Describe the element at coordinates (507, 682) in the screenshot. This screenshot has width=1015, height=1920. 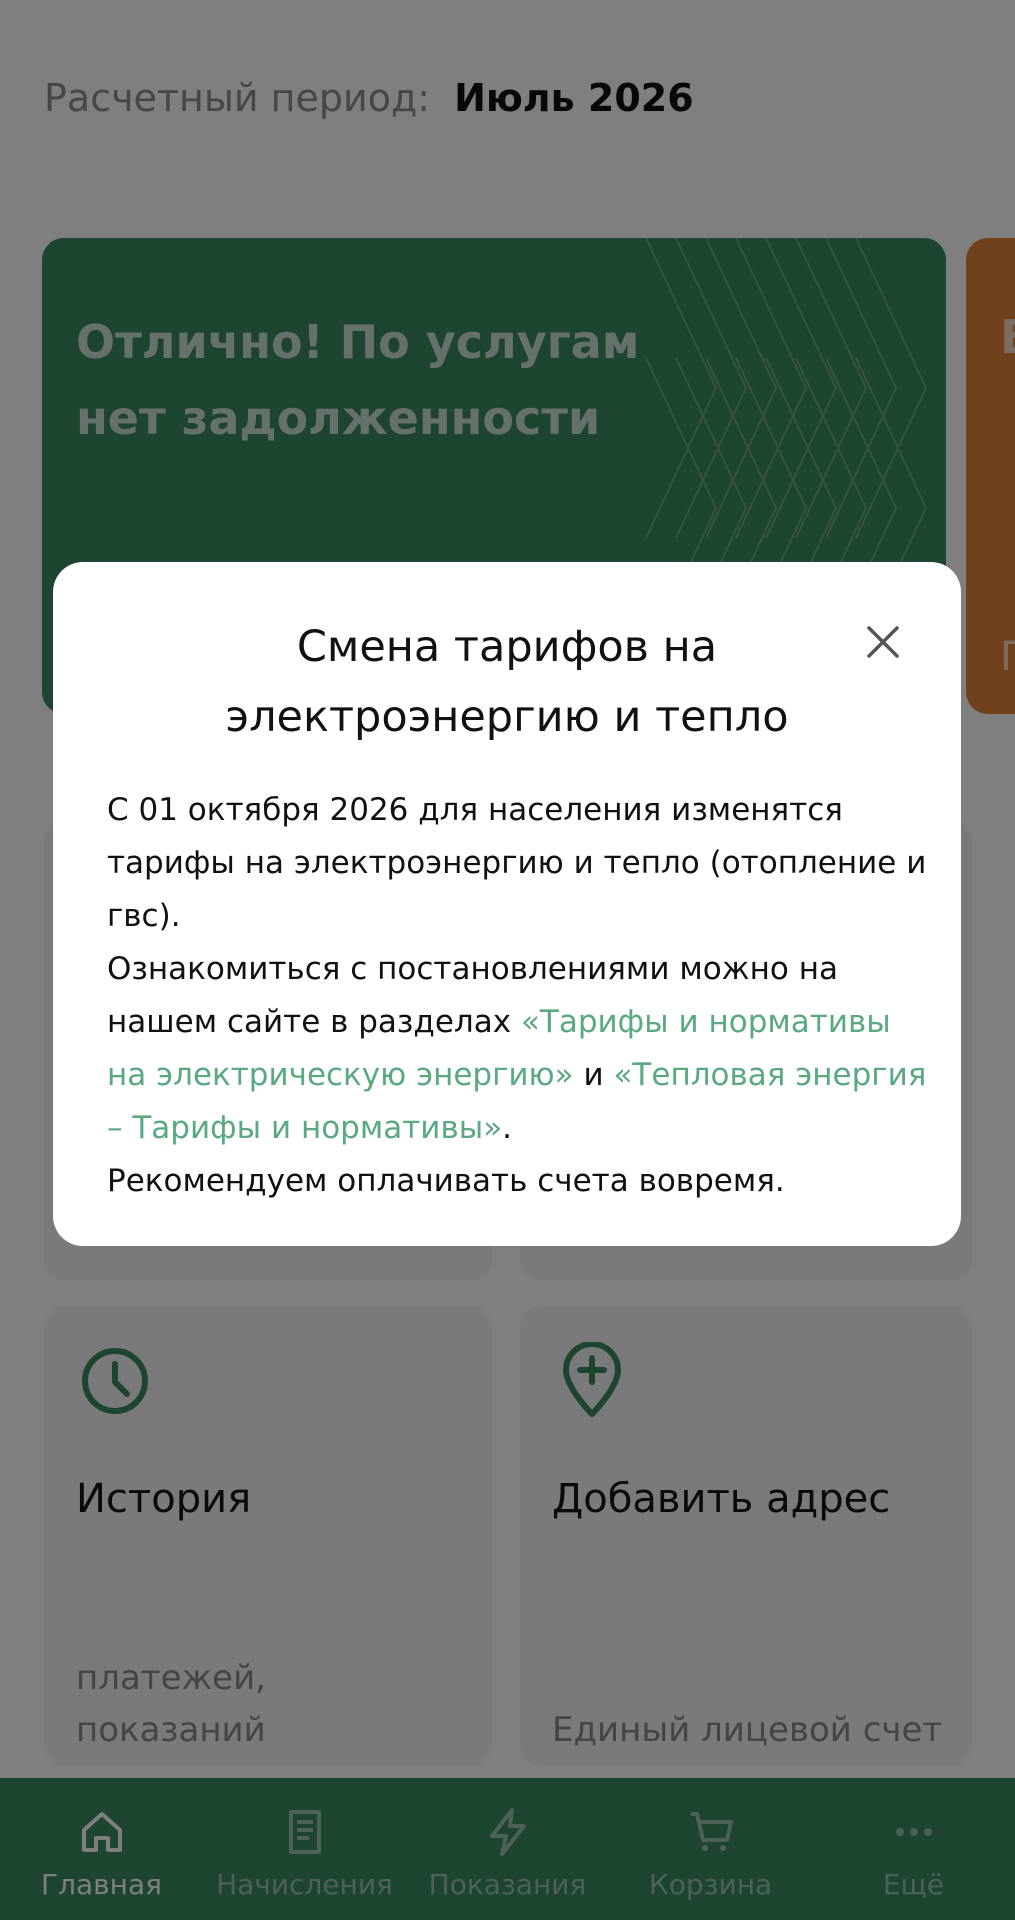
I see `modal-title: Смена тарифов на электроэнергию и тепло` at that location.